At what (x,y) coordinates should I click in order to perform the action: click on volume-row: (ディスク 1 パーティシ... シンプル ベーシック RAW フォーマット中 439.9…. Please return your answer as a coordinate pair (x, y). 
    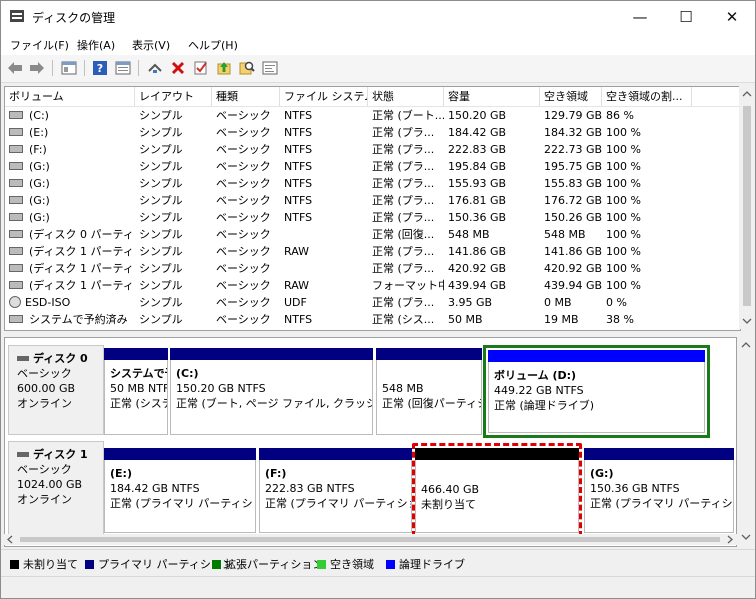
    Looking at the image, I should click on (372, 285).